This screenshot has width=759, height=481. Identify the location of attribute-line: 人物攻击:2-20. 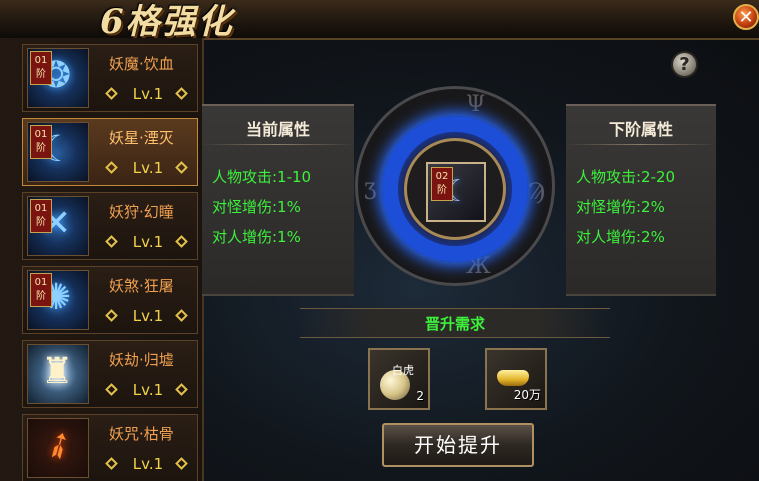
(626, 177).